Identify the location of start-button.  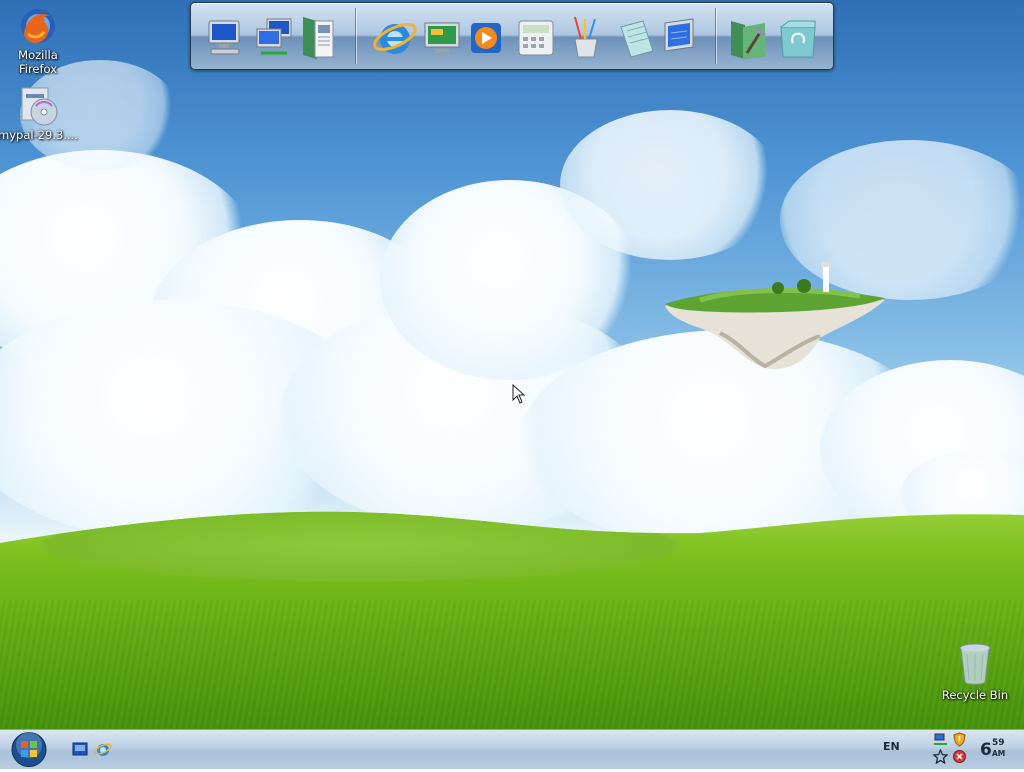
(29, 749).